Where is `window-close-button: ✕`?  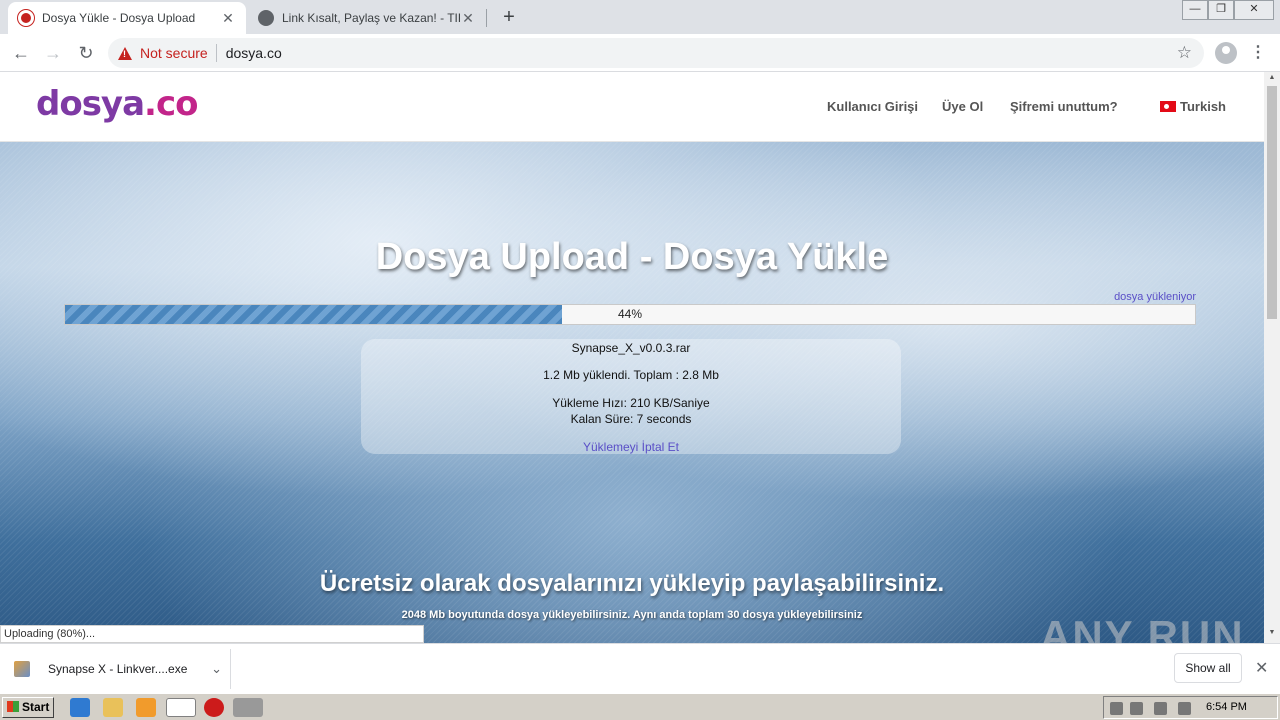
window-close-button: ✕ is located at coordinates (1254, 10).